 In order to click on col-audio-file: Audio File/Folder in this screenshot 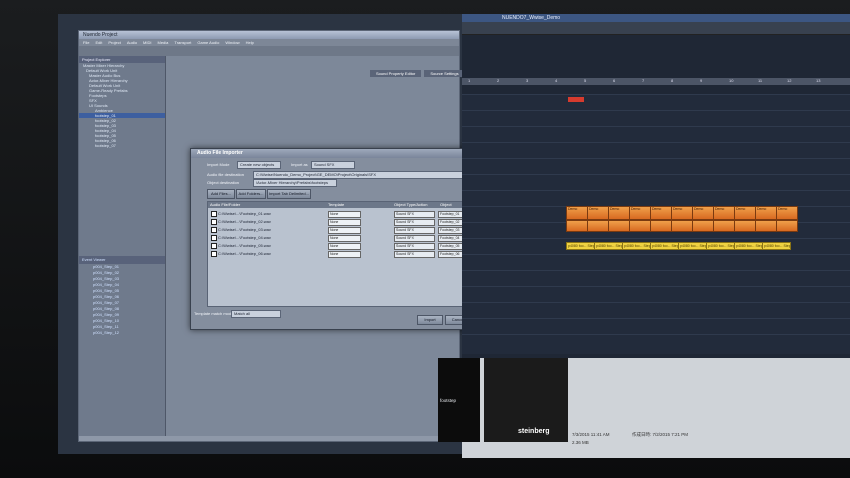, I will do `click(267, 205)`.